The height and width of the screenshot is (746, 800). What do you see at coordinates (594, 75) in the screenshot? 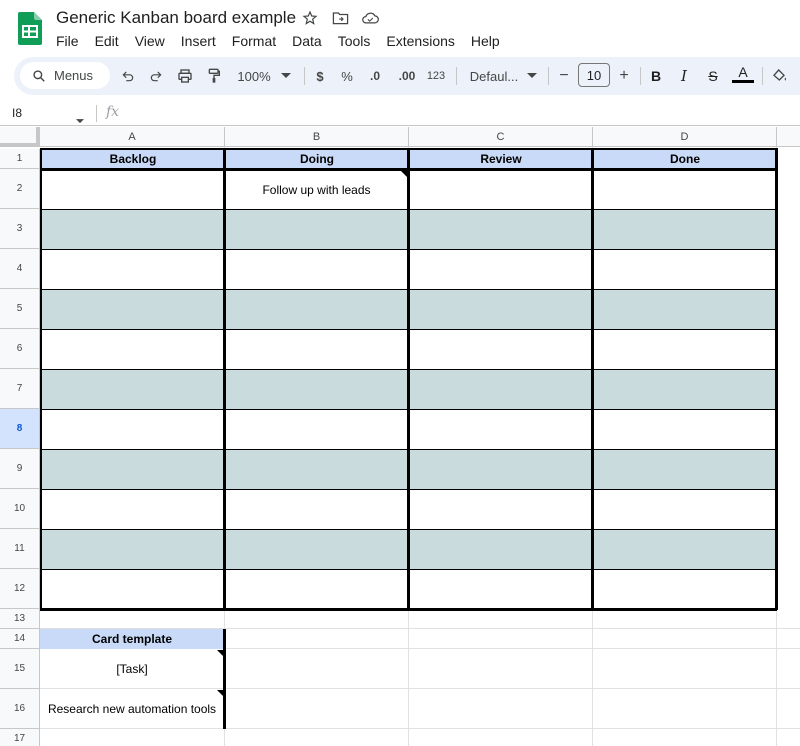
I see `font-size-input: 10` at bounding box center [594, 75].